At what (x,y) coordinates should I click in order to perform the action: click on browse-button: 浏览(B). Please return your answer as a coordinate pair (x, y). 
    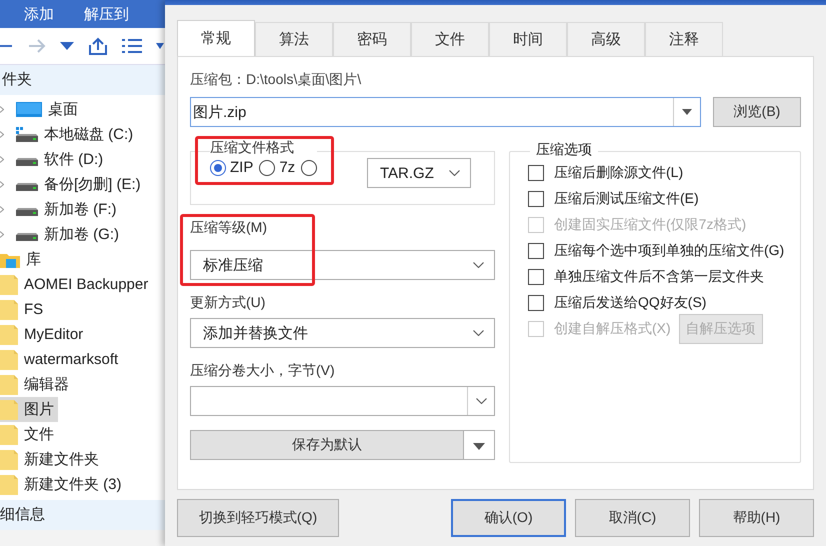
    Looking at the image, I should click on (757, 112).